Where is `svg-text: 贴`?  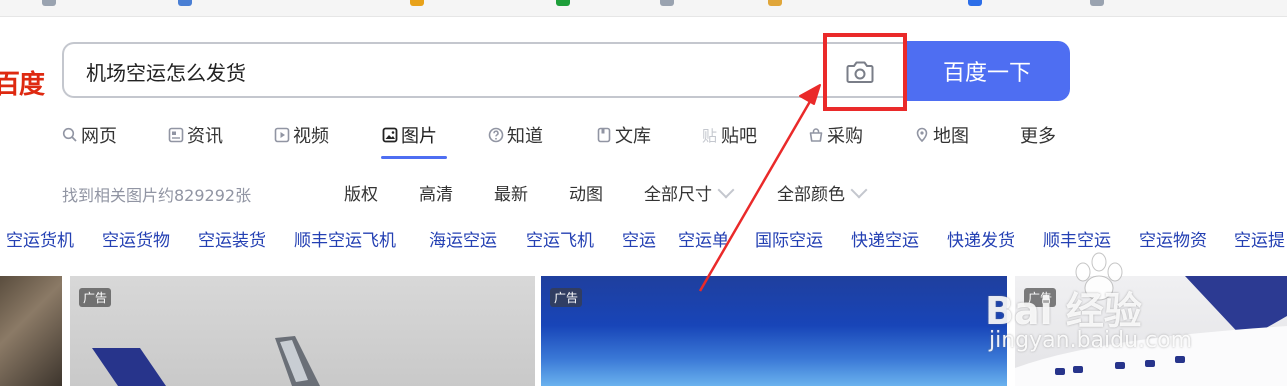
svg-text: 贴 is located at coordinates (709, 135).